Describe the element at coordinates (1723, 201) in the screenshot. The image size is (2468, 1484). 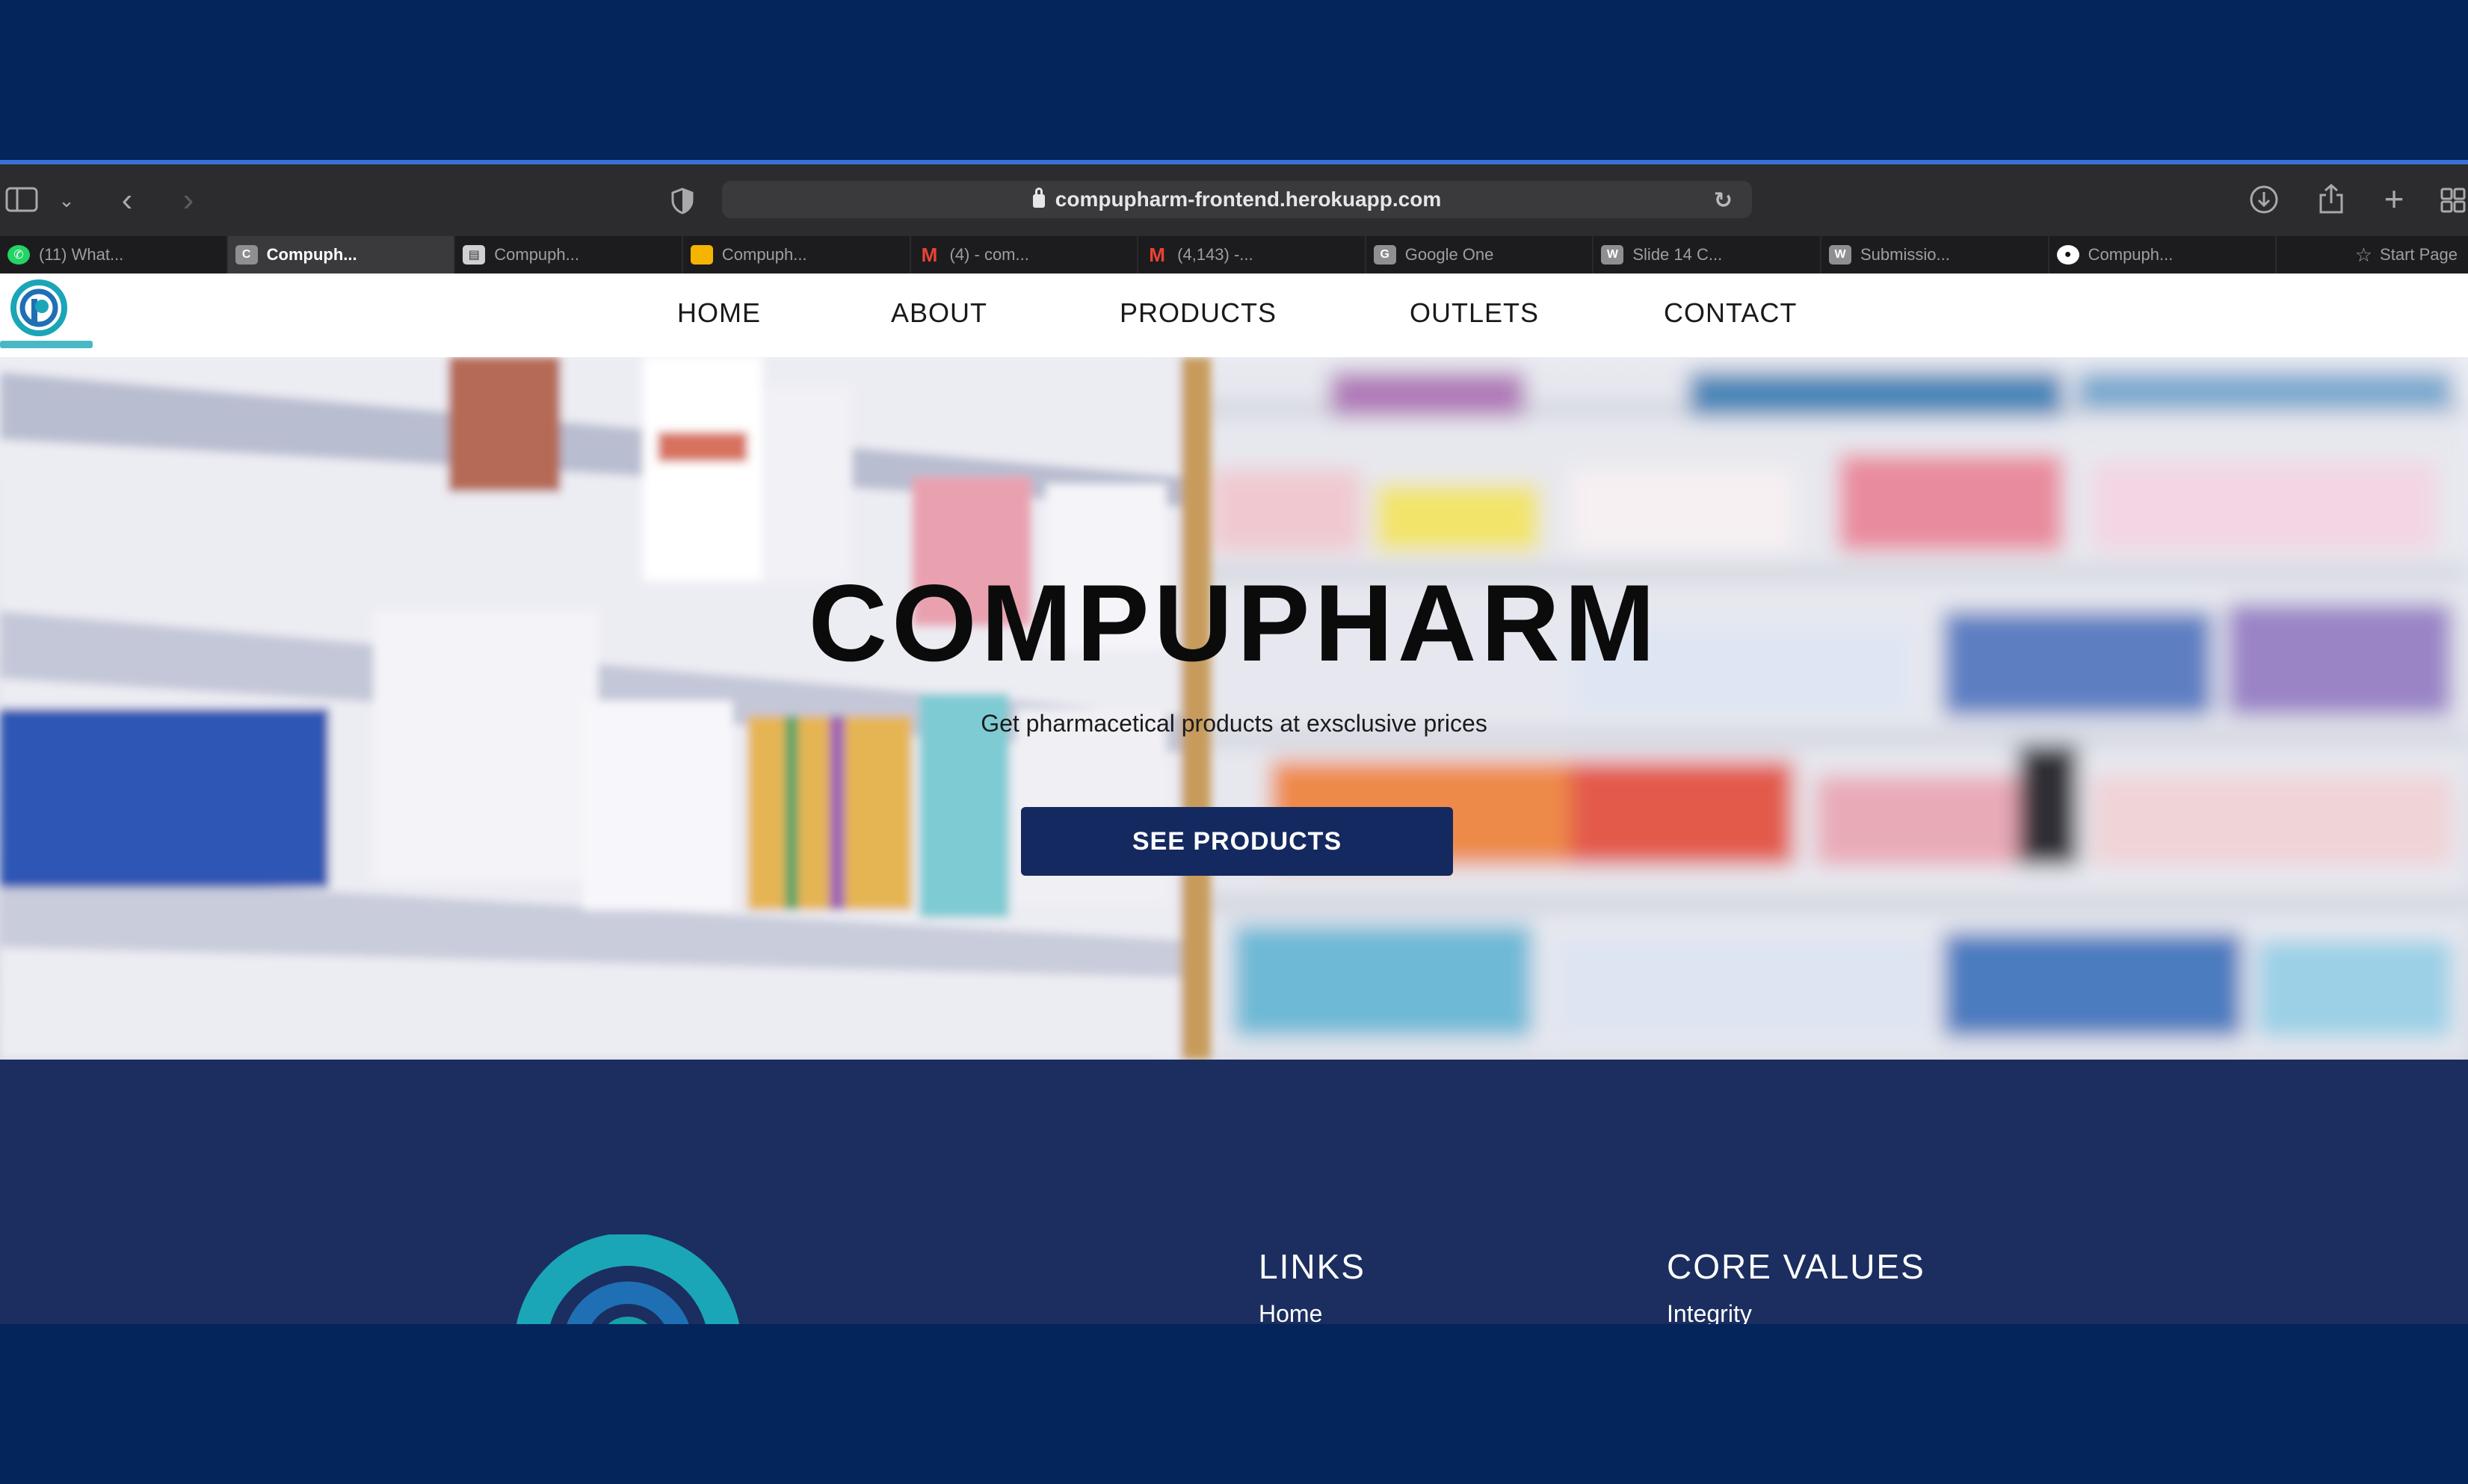
I see `reload-icon: ↻` at that location.